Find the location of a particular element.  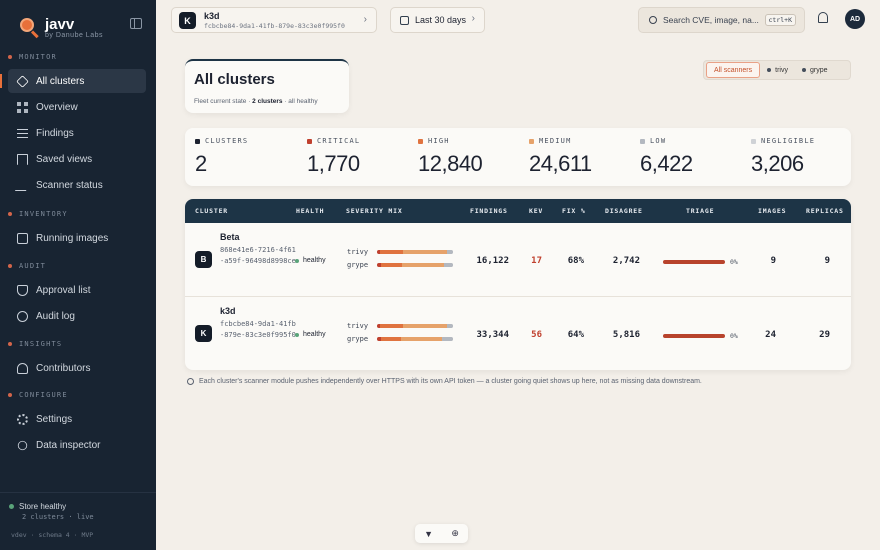

column-header-fix-: FIX % is located at coordinates (574, 211).